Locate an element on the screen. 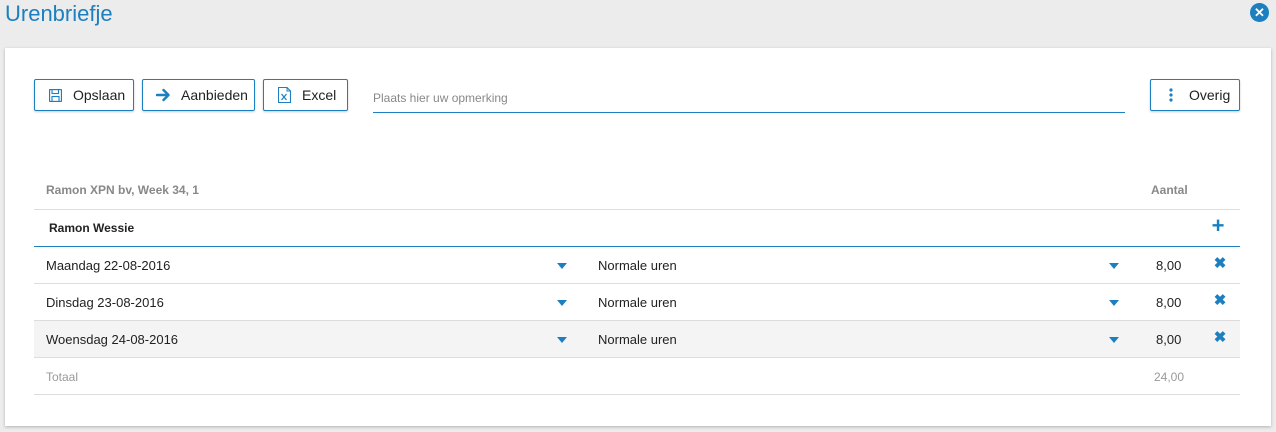  row-date: Maandag 22-08-2016 is located at coordinates (108, 265).